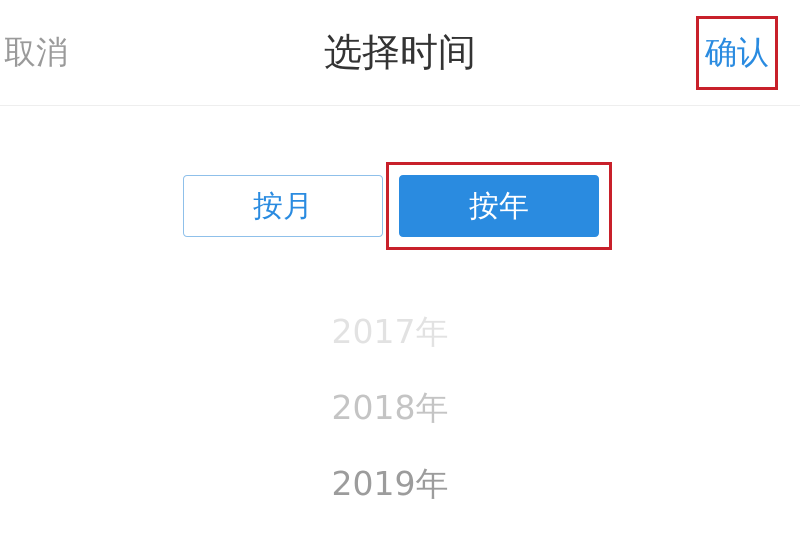  What do you see at coordinates (390, 408) in the screenshot?
I see `year-option: 2018年` at bounding box center [390, 408].